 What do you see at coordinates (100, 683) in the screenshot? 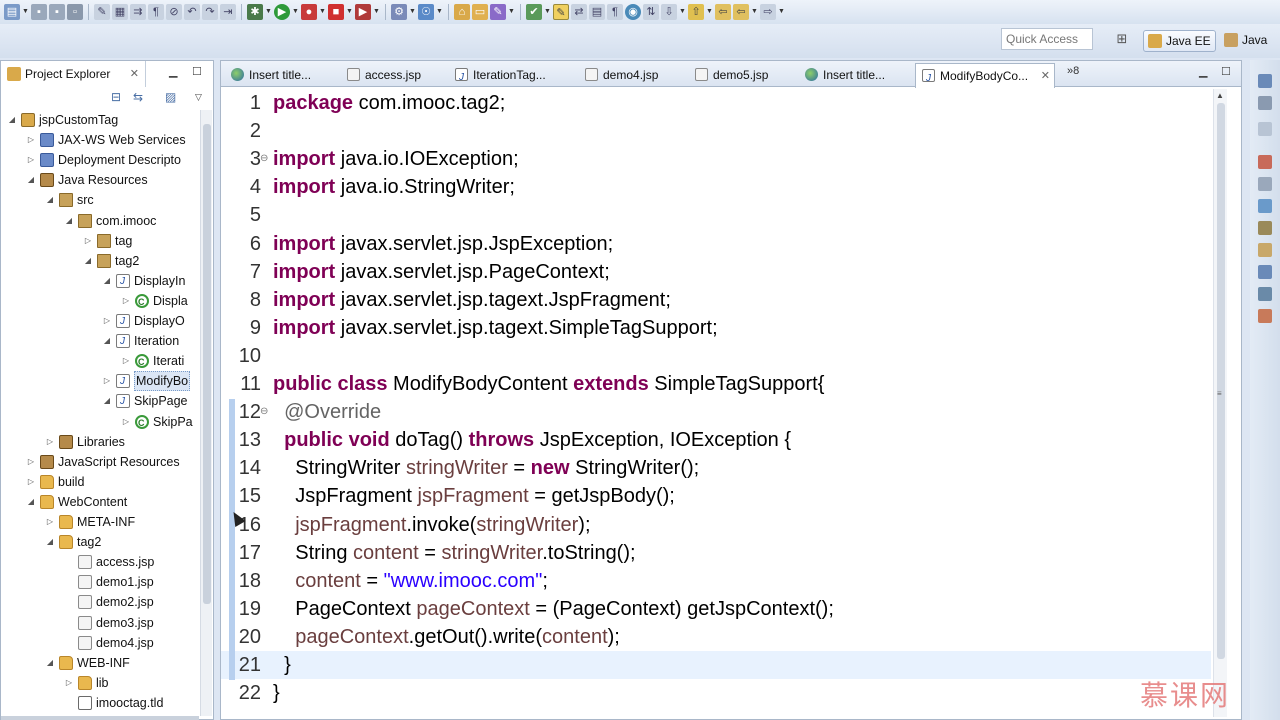
I see `tree-item: ▷ lib` at bounding box center [100, 683].